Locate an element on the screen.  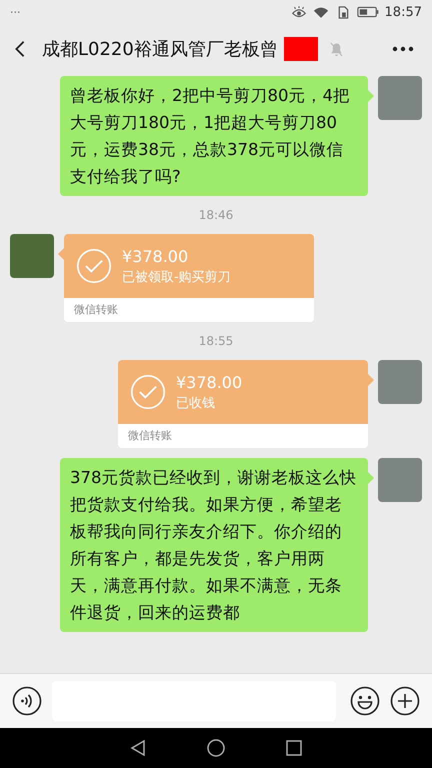
more-icon is located at coordinates (403, 49).